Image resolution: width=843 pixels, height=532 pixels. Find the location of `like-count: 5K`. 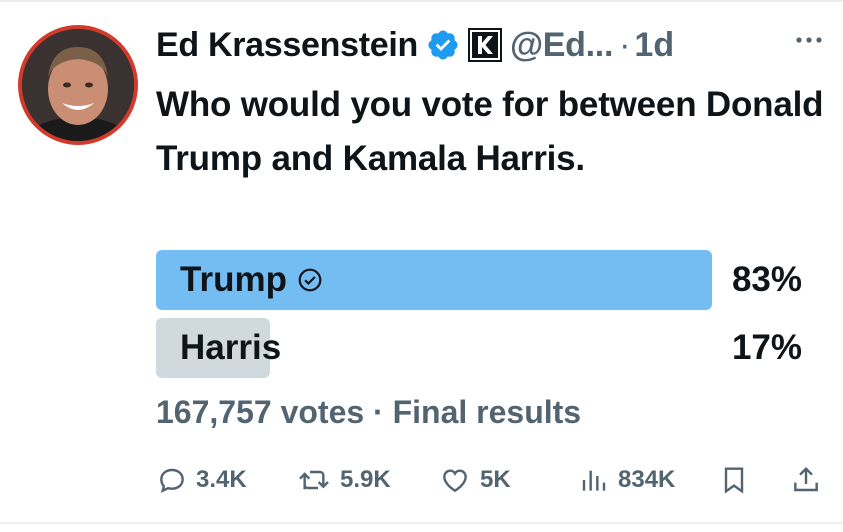

like-count: 5K is located at coordinates (495, 479).